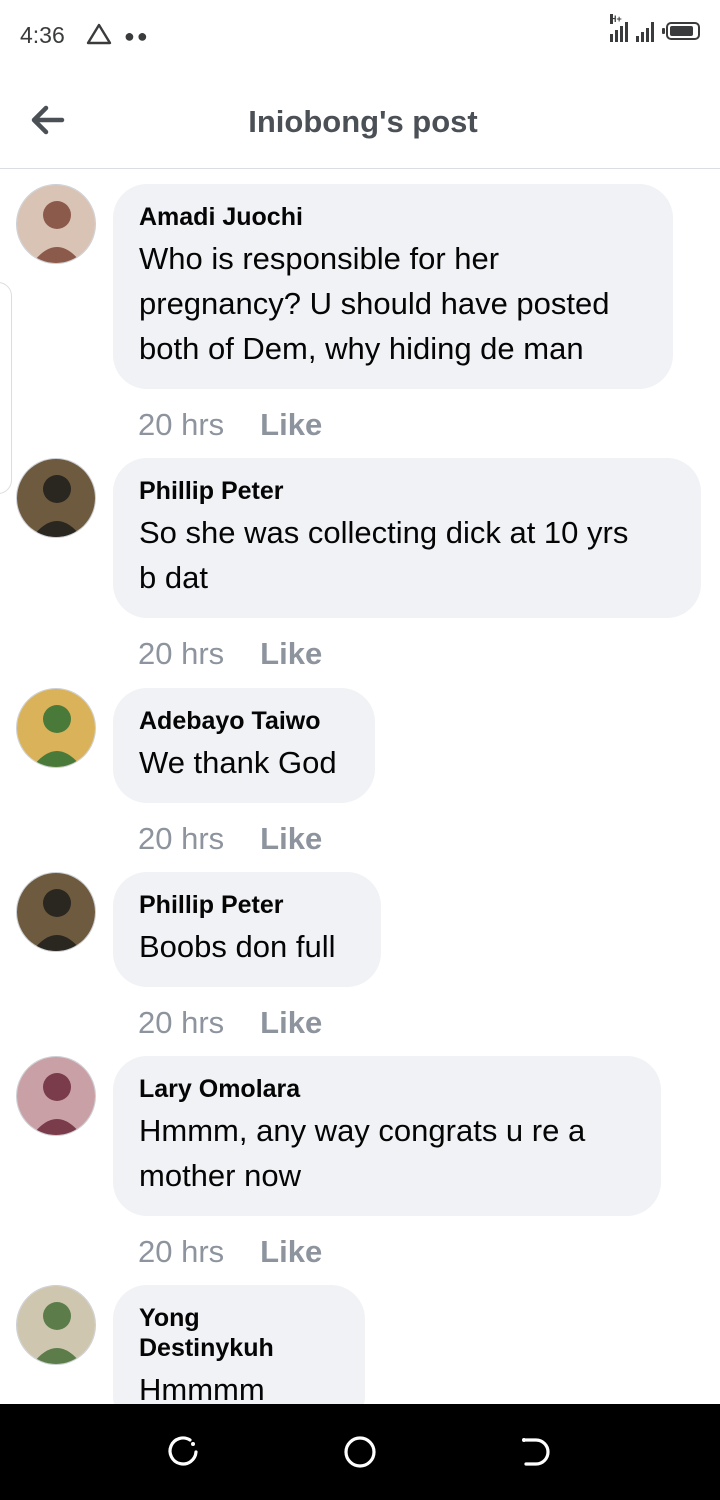 This screenshot has height=1500, width=720. What do you see at coordinates (173, 577) in the screenshot?
I see `comment-text-line: b dat` at bounding box center [173, 577].